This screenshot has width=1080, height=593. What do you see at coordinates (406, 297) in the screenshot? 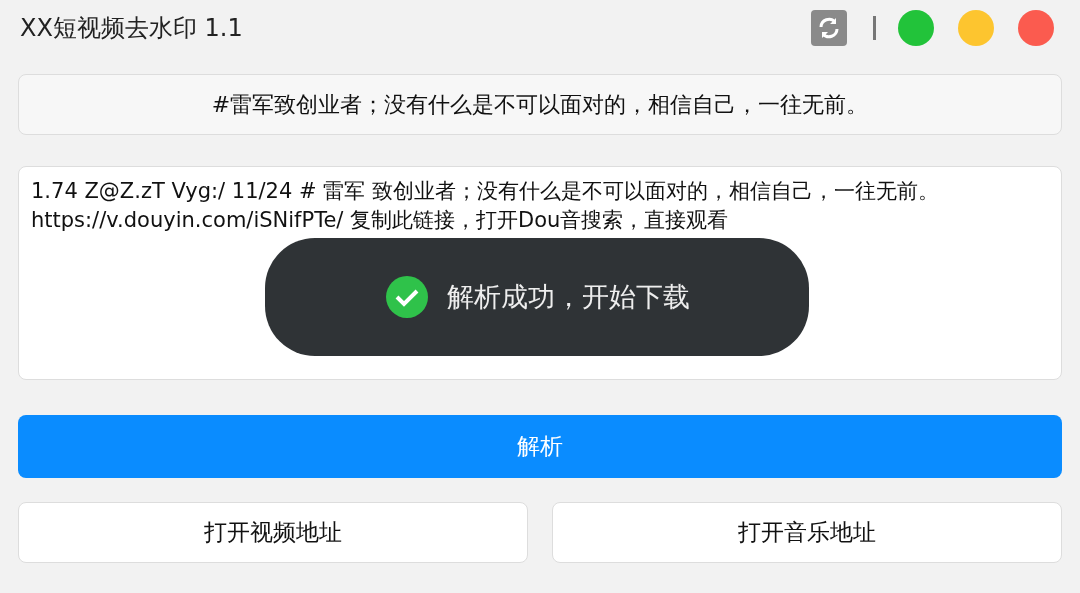
I see `success-icon` at bounding box center [406, 297].